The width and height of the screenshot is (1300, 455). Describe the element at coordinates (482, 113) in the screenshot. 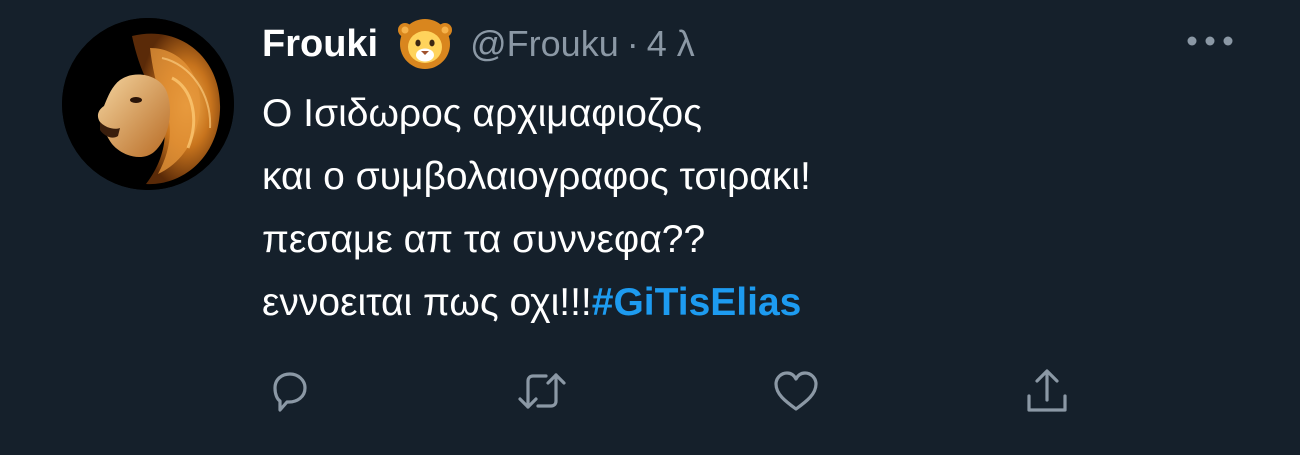

I see `tweet-text-line: Ο Ισιδωρος αρχιμαφιοζος` at that location.